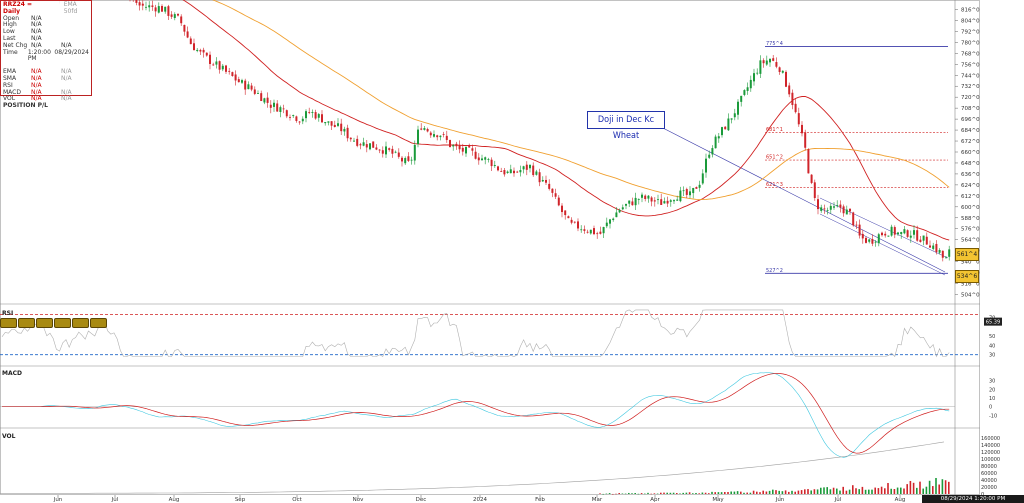 Image resolution: width=1024 pixels, height=503 pixels. What do you see at coordinates (970, 197) in the screenshot?
I see `y-tick-label: 612^0` at bounding box center [970, 197].